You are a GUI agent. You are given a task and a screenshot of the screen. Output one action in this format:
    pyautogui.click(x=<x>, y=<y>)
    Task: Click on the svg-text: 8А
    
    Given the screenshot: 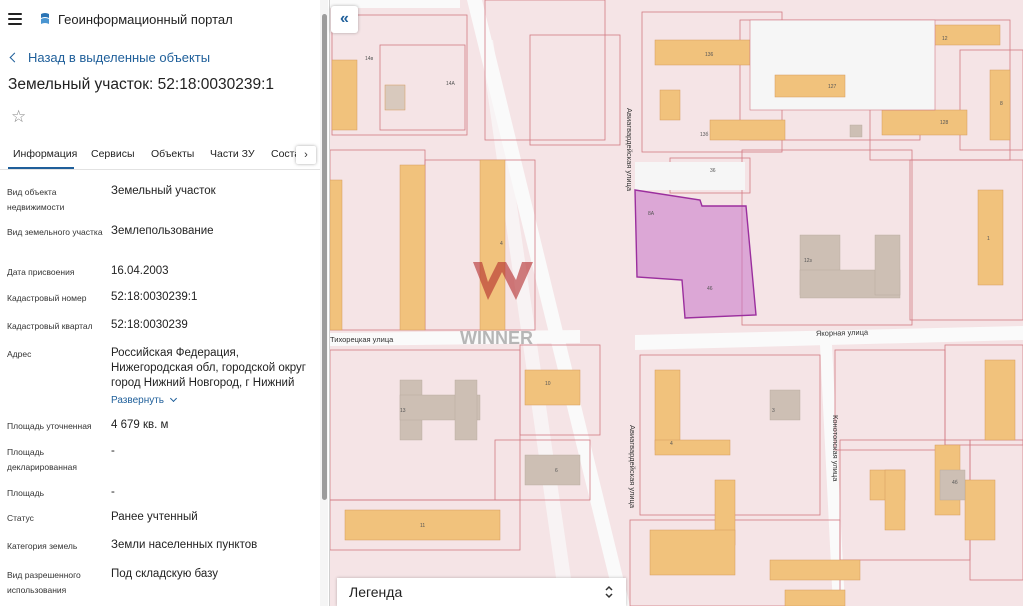 What is the action you would take?
    pyautogui.click(x=651, y=214)
    